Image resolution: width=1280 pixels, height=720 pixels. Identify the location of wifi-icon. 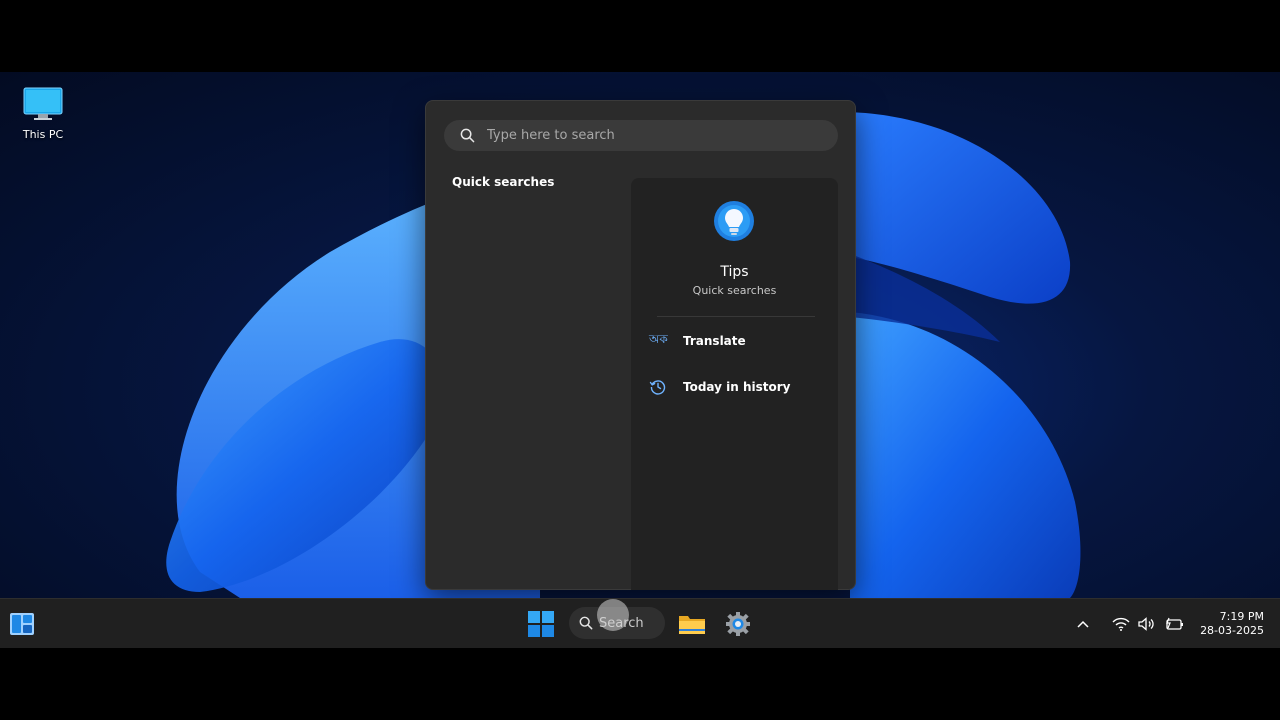
(1121, 624).